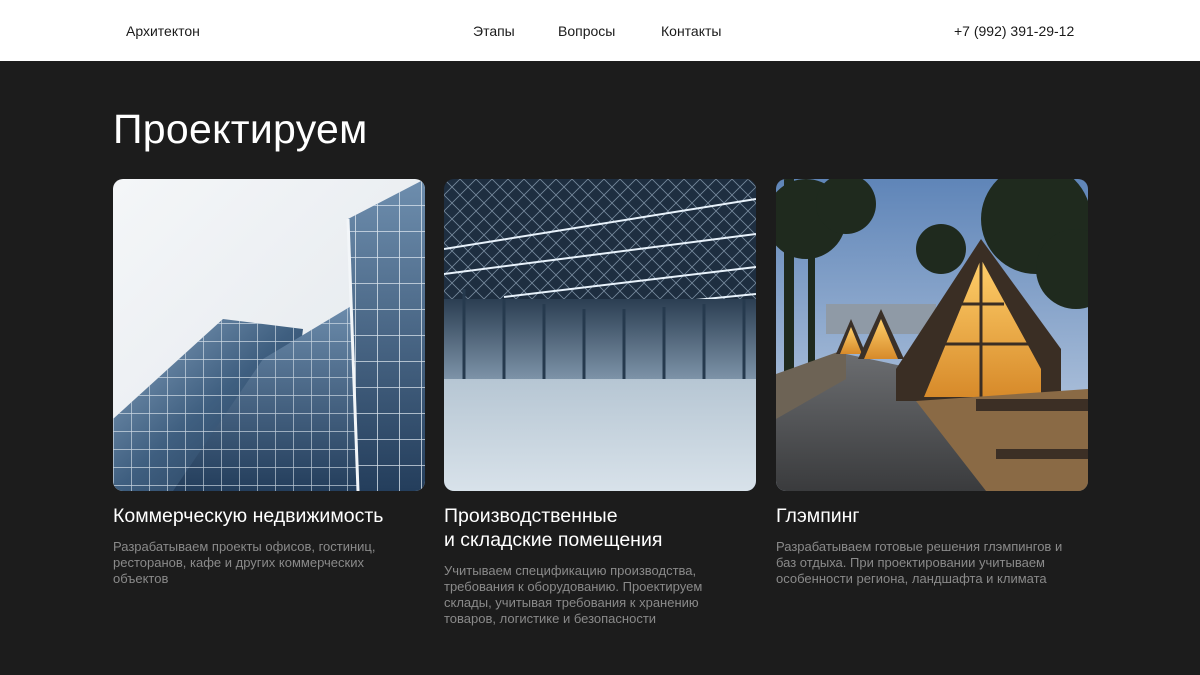 The image size is (1200, 675). Describe the element at coordinates (163, 31) in the screenshot. I see `logo-link: Архитектон` at that location.